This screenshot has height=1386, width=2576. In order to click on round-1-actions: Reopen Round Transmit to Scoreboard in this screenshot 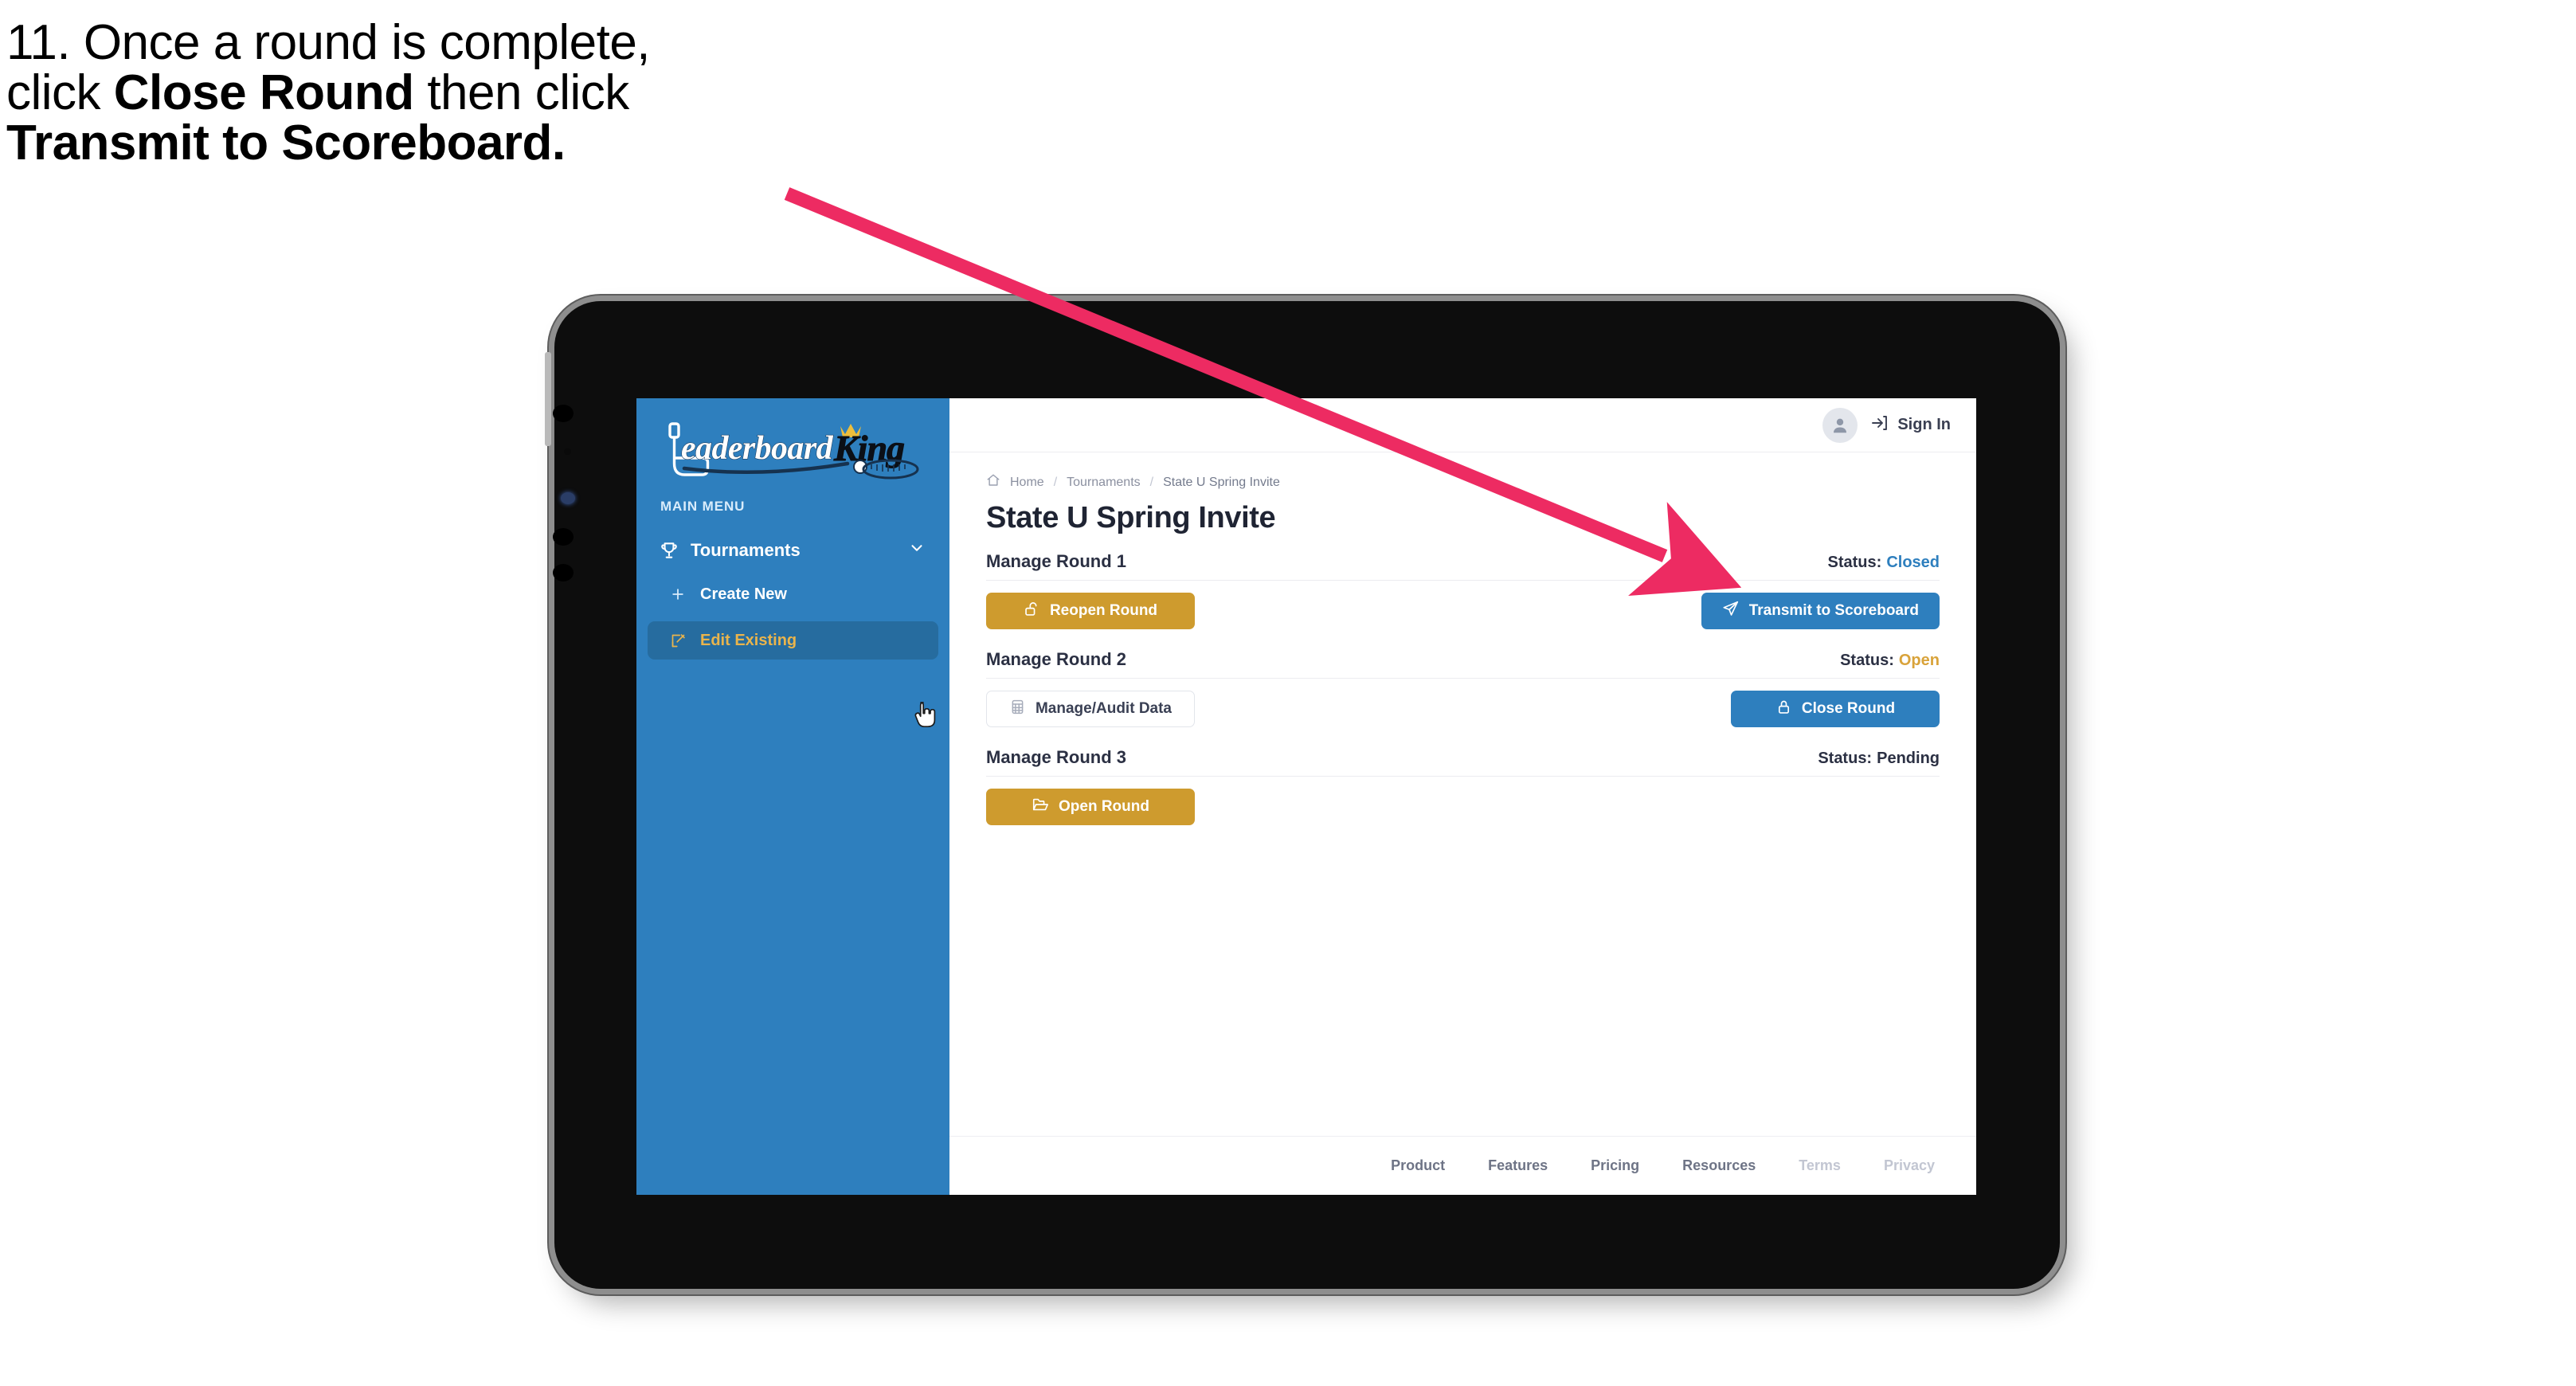, I will do `click(1463, 611)`.